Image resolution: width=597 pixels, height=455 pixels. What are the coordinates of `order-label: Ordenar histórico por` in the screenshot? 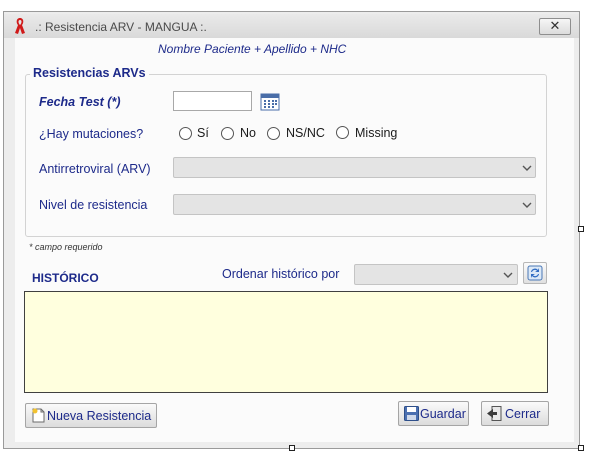 It's located at (281, 274).